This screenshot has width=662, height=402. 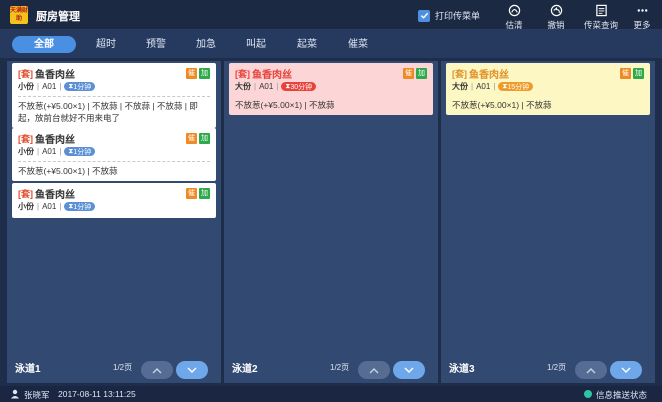 What do you see at coordinates (44, 44) in the screenshot?
I see `filter-all: 全部` at bounding box center [44, 44].